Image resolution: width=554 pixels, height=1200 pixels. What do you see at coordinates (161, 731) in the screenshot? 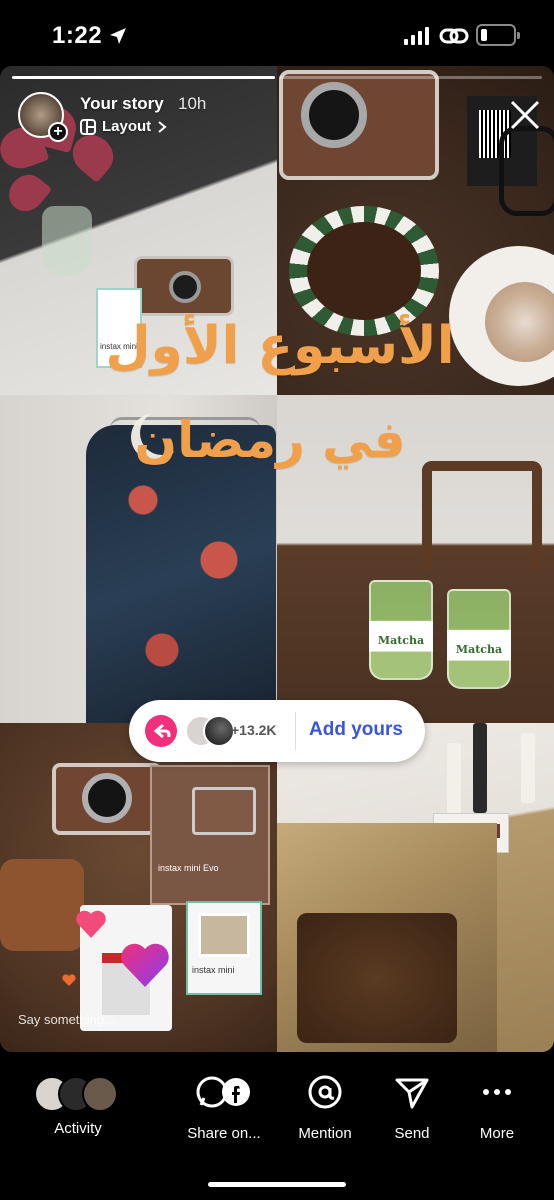
I see `reply-arrow-icon` at bounding box center [161, 731].